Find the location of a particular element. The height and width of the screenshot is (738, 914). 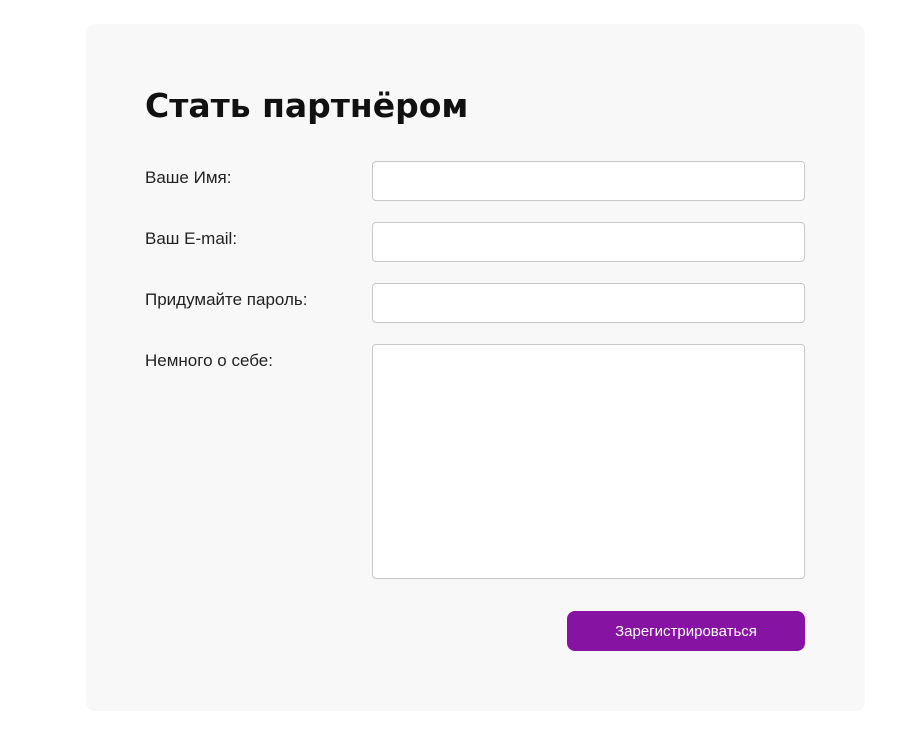

name-label: Ваше Имя: is located at coordinates (188, 177).